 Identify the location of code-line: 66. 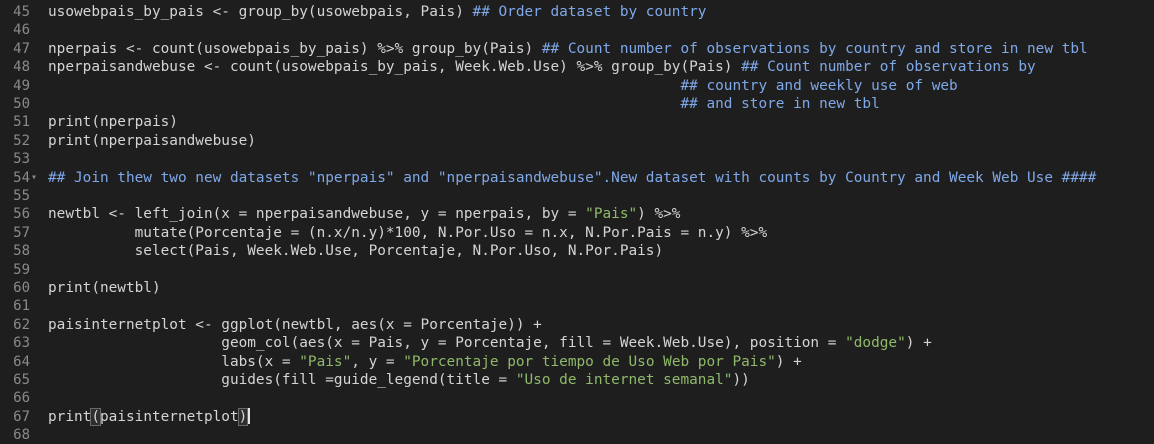
(577, 398).